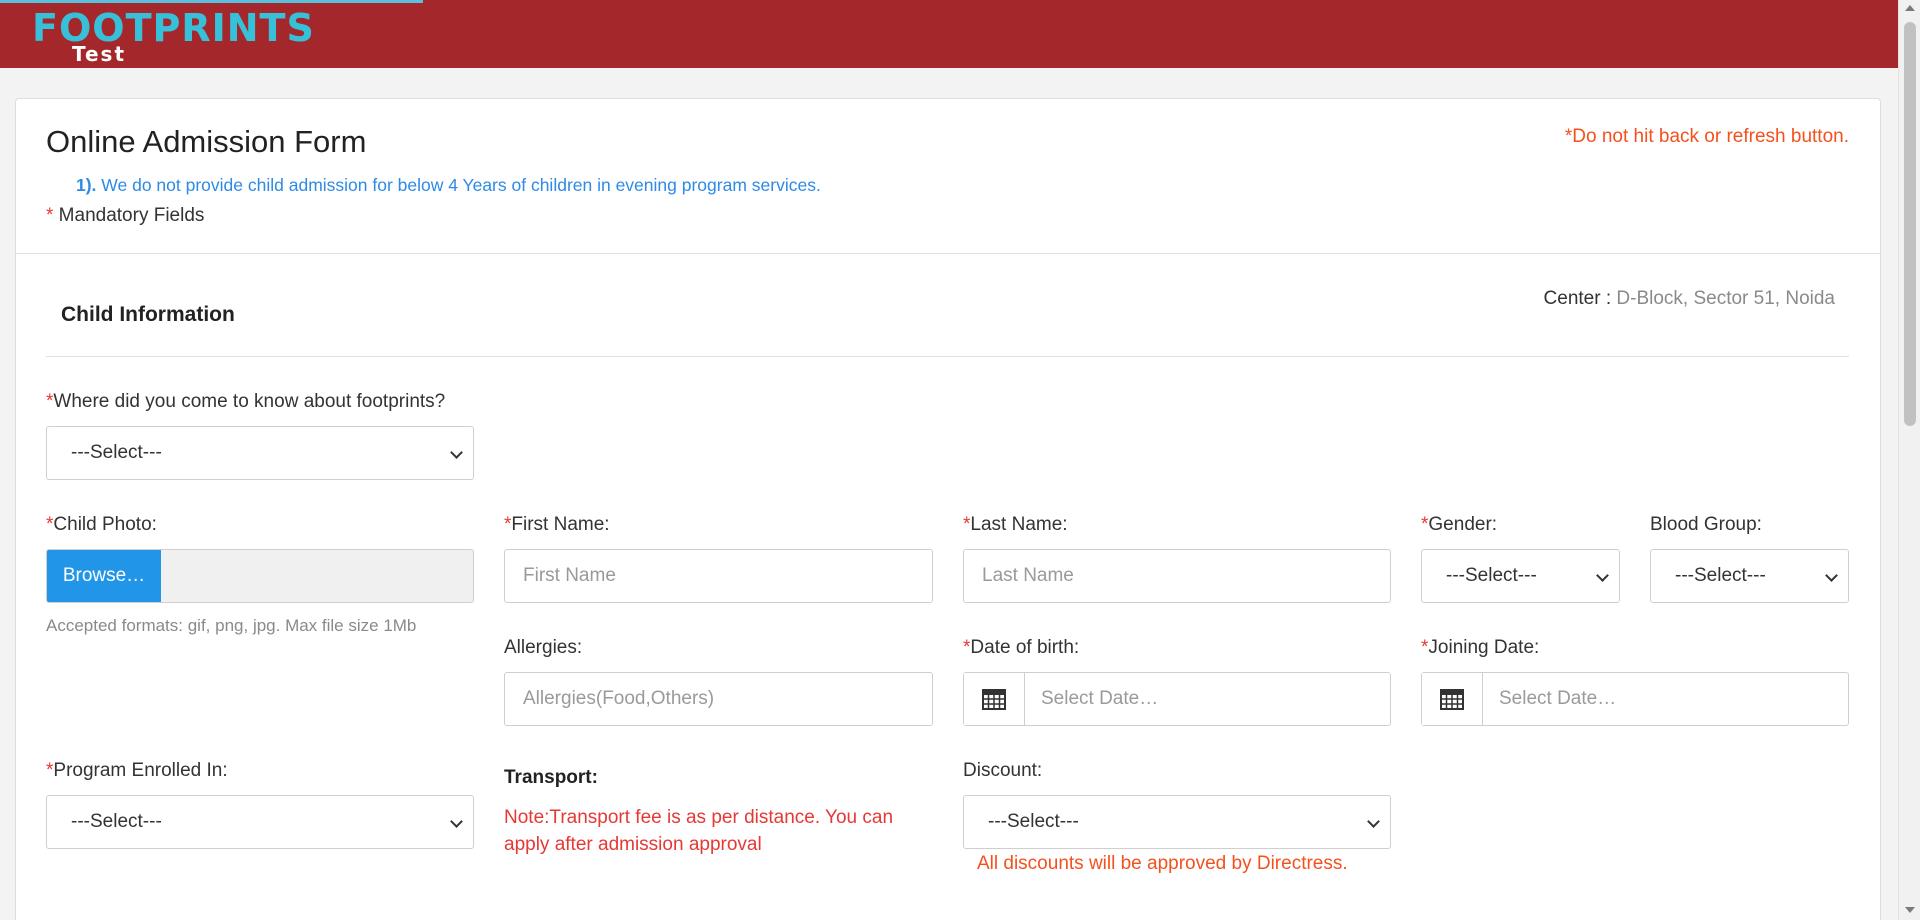 This screenshot has width=1920, height=920. What do you see at coordinates (1720, 575) in the screenshot?
I see `blood-group-select-value: ---Select---` at bounding box center [1720, 575].